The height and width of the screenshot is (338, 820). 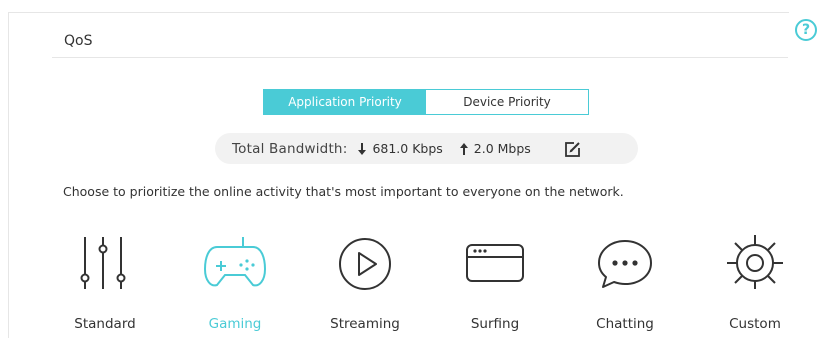 What do you see at coordinates (420, 57) in the screenshot?
I see `title-divider` at bounding box center [420, 57].